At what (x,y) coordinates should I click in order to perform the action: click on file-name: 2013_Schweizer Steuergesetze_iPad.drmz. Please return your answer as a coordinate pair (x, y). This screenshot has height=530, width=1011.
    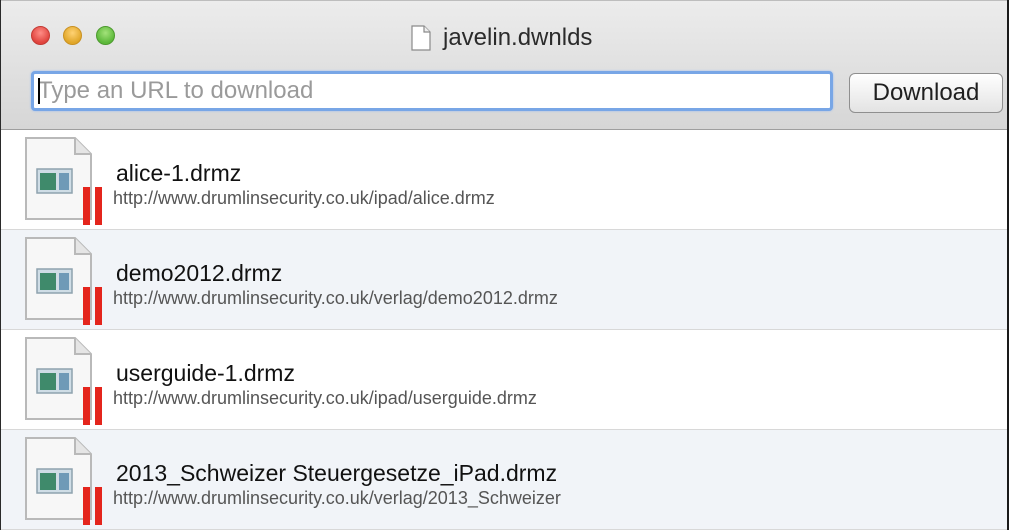
    Looking at the image, I should click on (337, 473).